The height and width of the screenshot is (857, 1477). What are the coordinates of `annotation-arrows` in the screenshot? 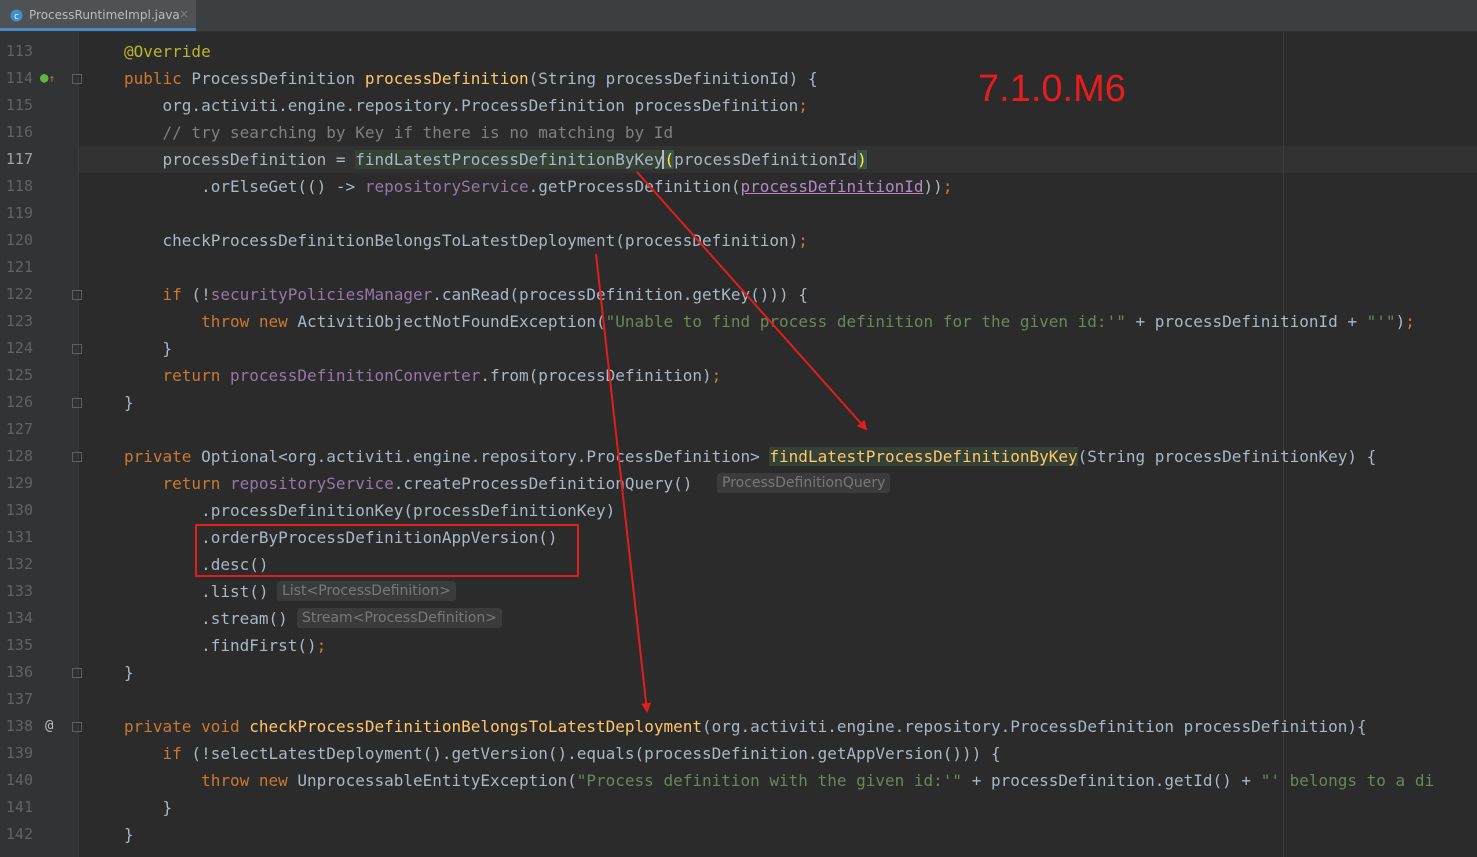 It's located at (731, 442).